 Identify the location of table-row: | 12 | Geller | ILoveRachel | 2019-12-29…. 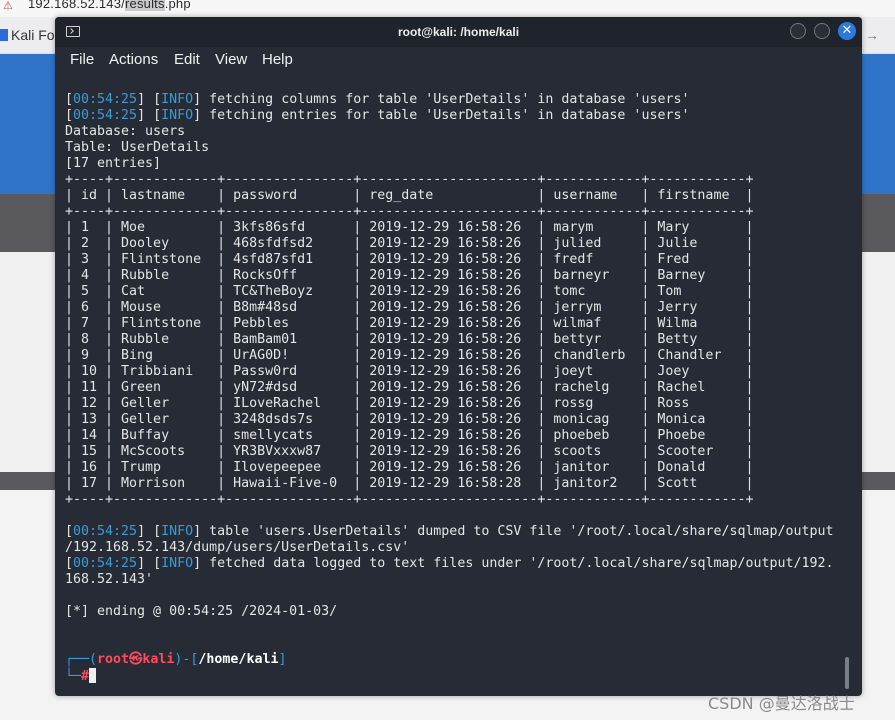
(409, 404).